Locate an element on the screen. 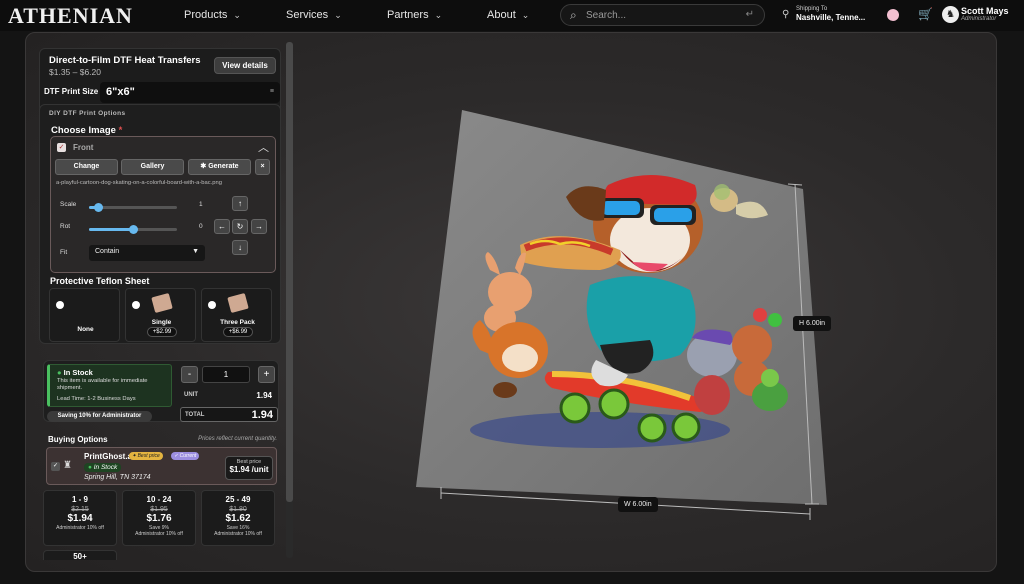  avatar: ♞ is located at coordinates (950, 14).